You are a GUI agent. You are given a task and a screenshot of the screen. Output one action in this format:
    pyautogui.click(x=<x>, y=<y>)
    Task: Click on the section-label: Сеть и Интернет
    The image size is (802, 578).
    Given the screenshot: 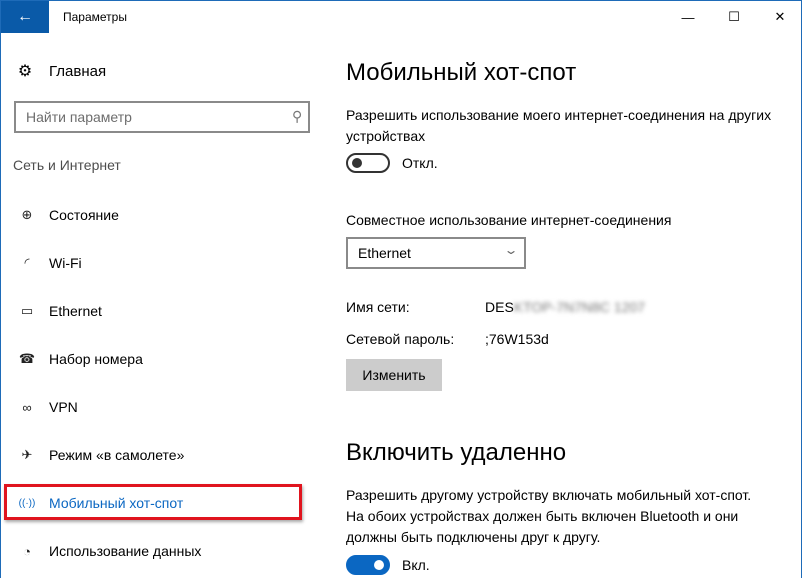 What is the action you would take?
    pyautogui.click(x=67, y=165)
    